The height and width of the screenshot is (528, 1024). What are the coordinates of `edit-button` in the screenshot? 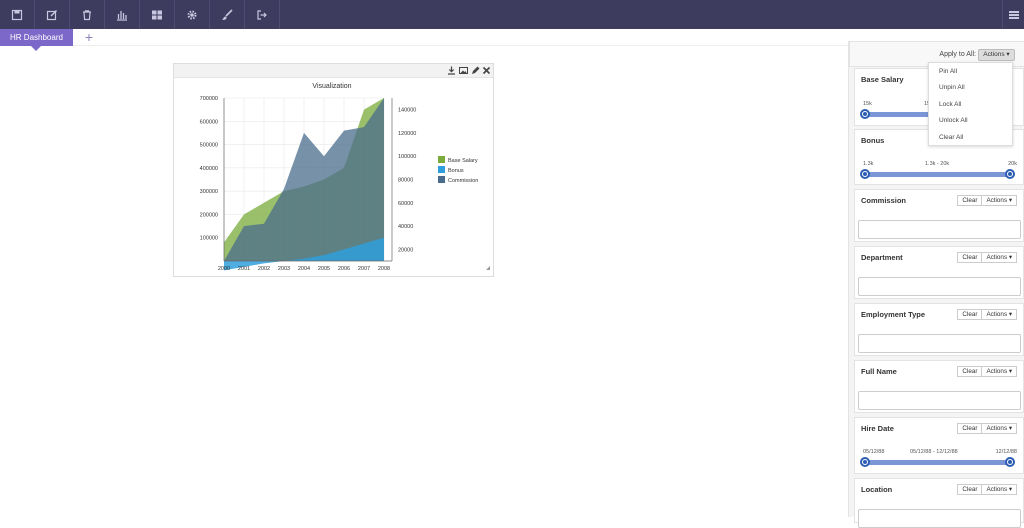 It's located at (52, 14).